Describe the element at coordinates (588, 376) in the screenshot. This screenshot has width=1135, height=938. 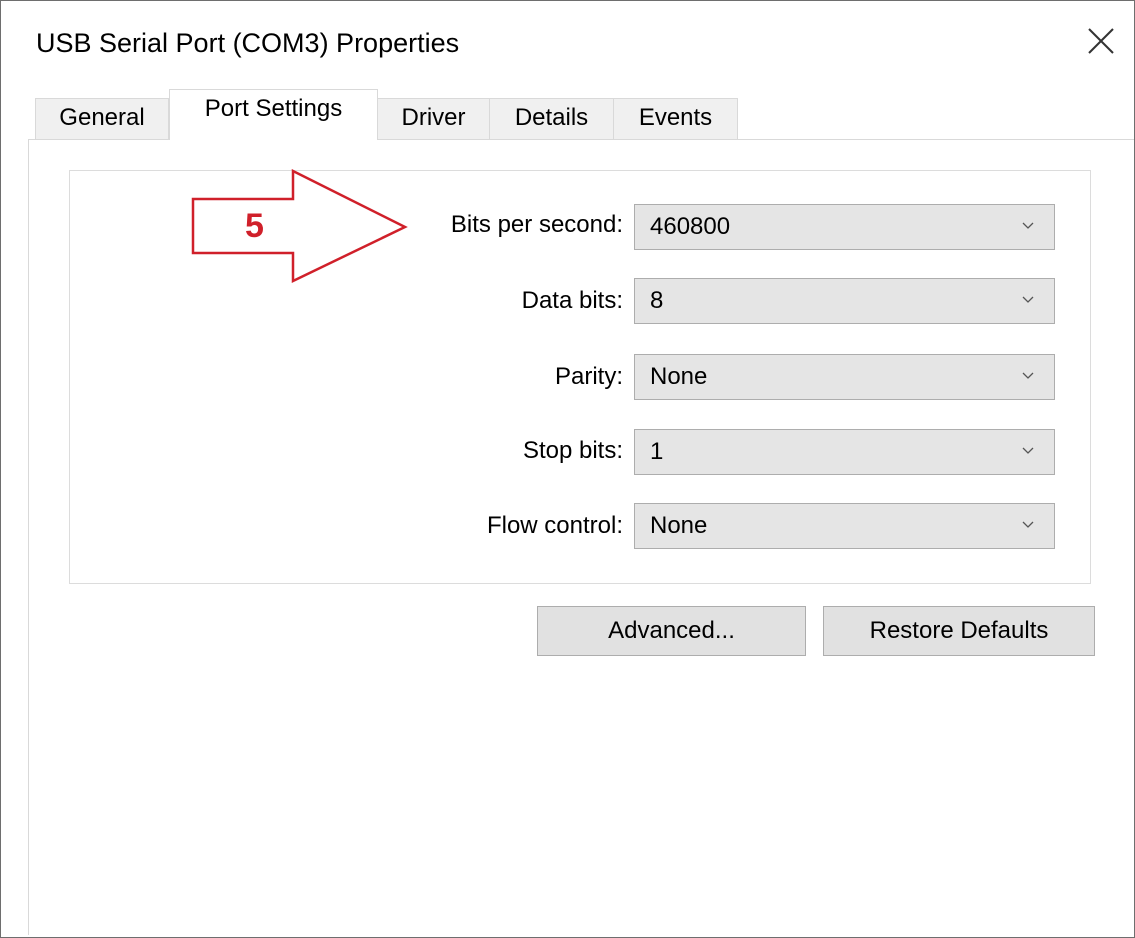
I see `parity-label: Parity:` at that location.